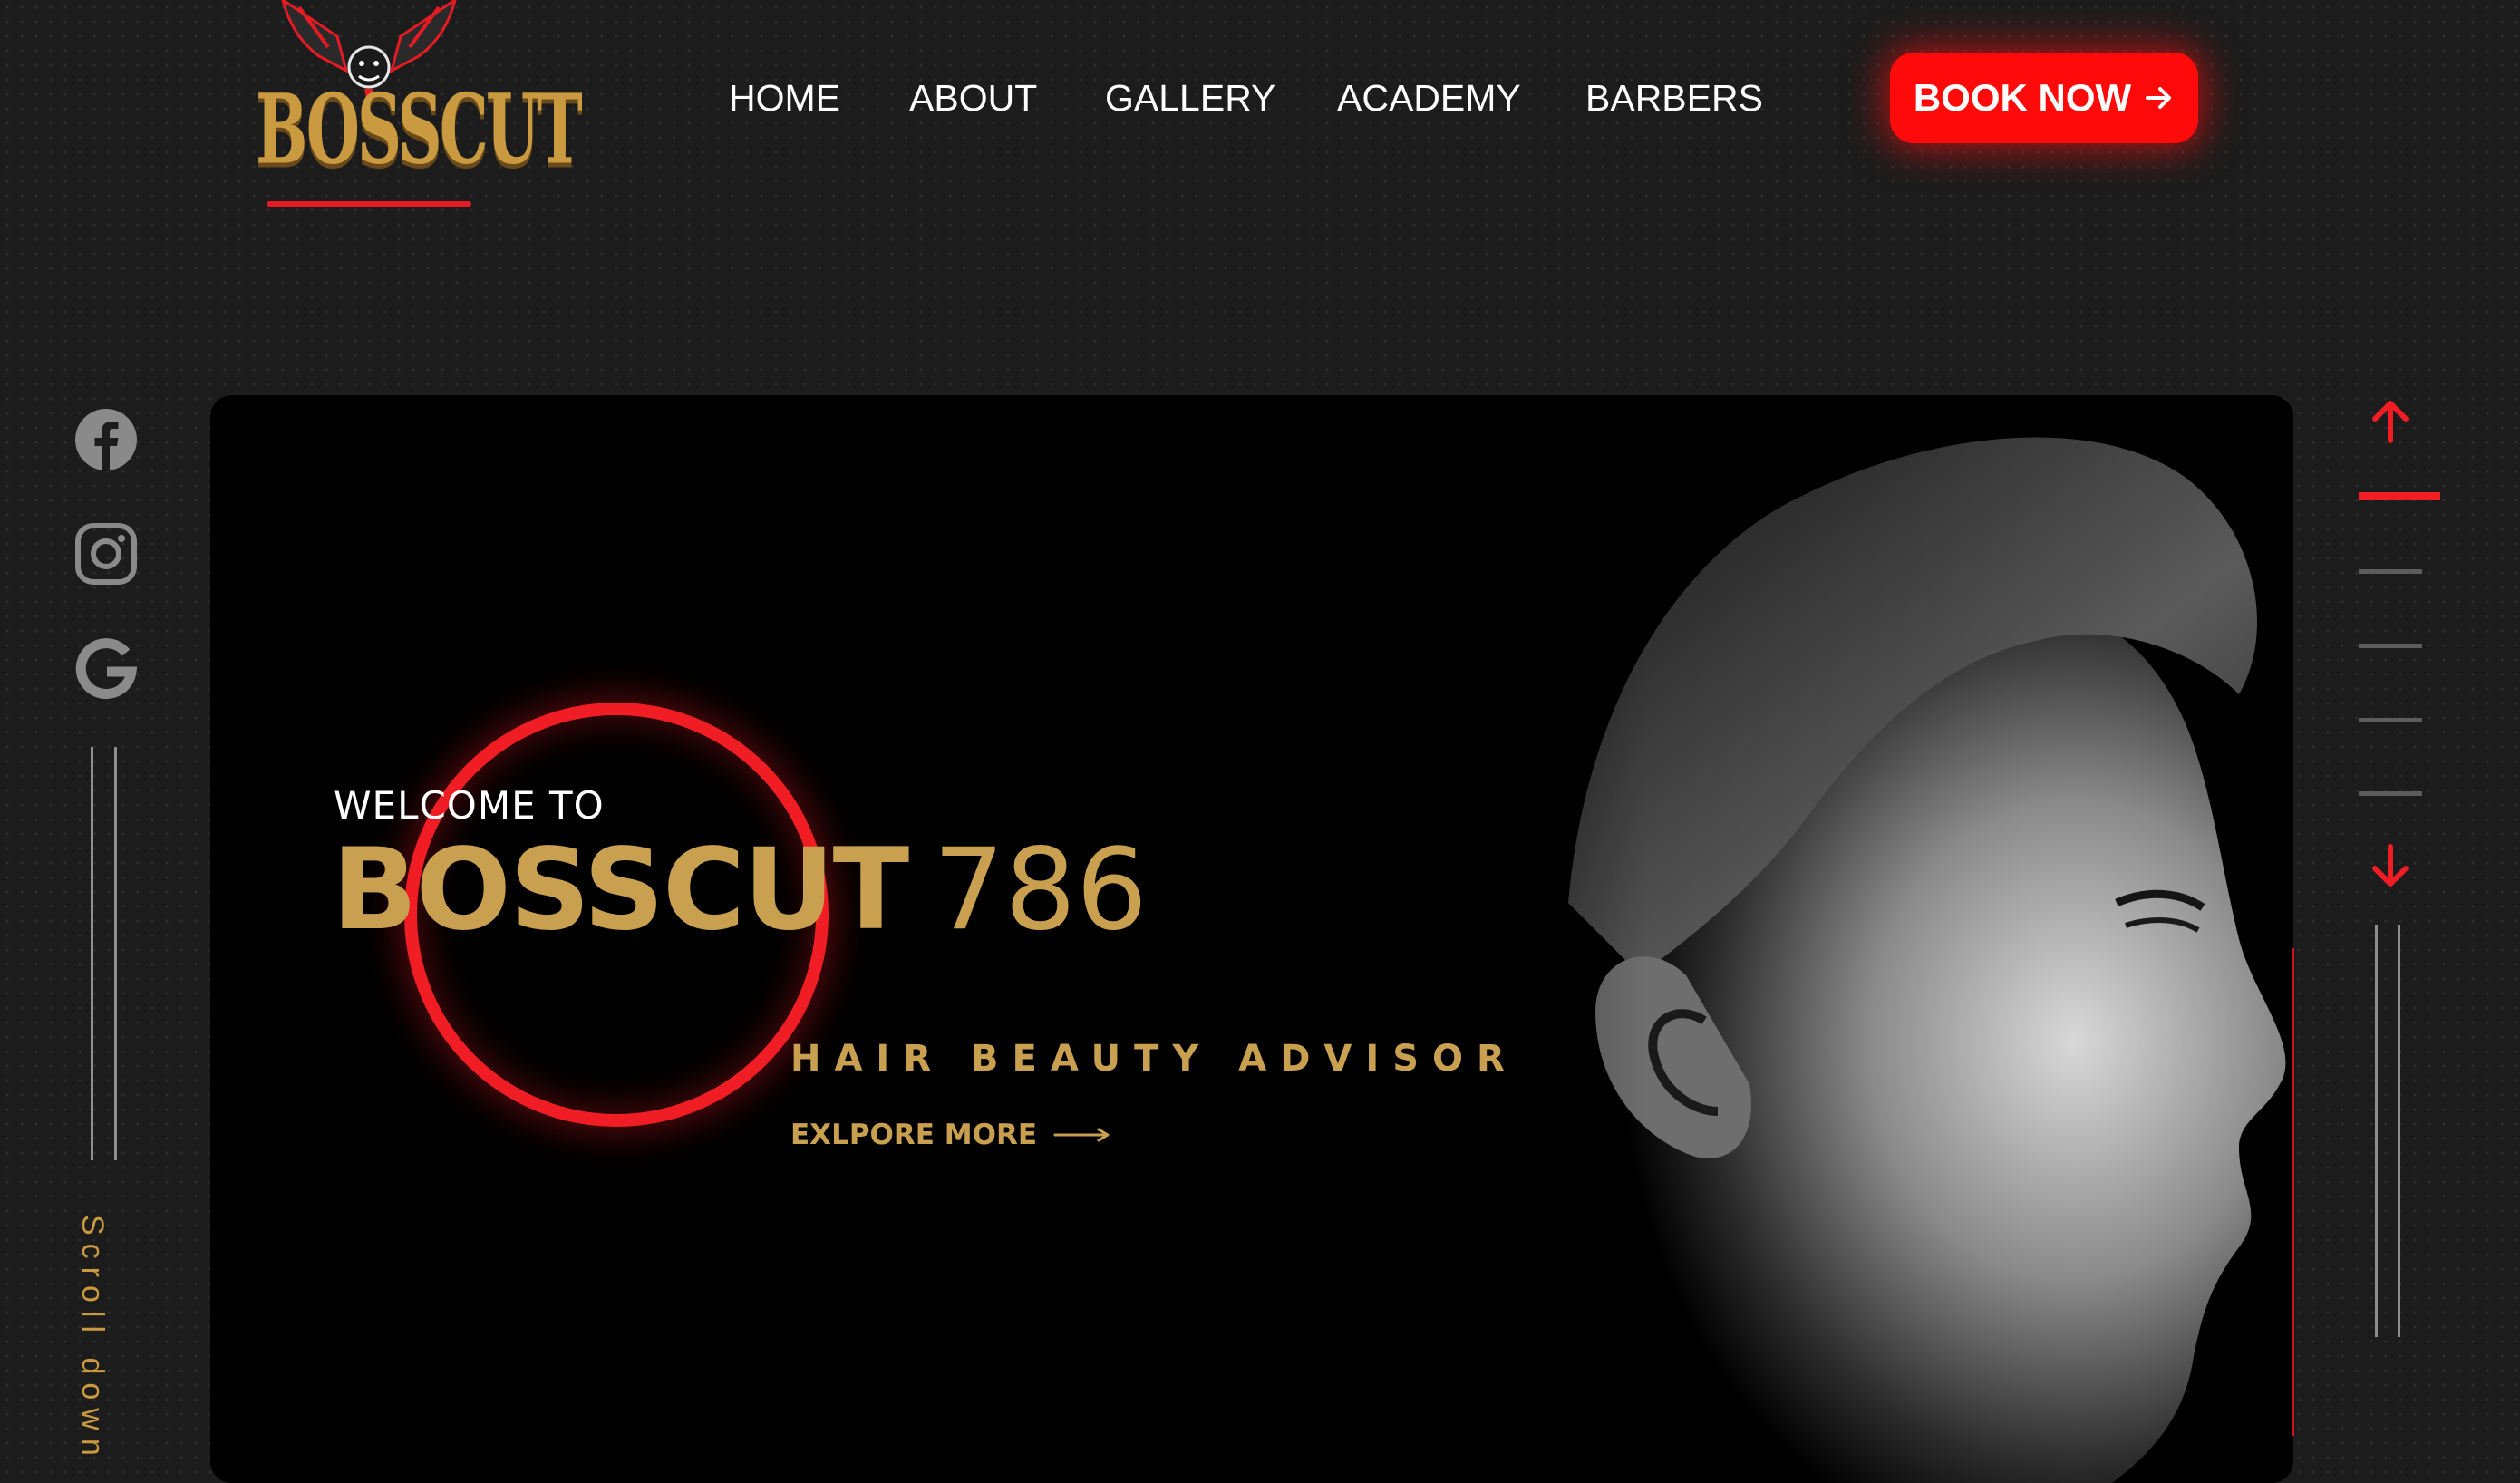 The width and height of the screenshot is (2520, 1483). I want to click on google-icon, so click(106, 669).